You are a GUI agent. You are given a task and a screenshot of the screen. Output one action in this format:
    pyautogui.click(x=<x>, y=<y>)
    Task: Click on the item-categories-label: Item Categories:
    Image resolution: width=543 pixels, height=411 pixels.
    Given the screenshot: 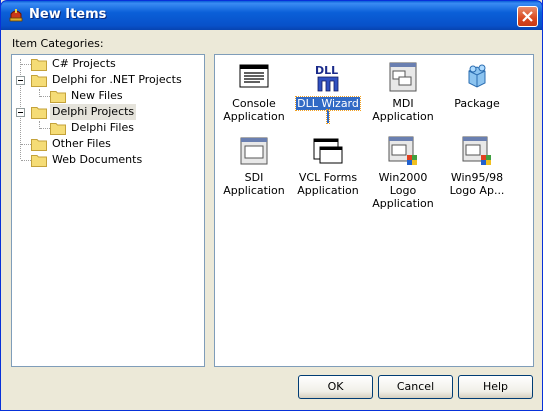 What is the action you would take?
    pyautogui.click(x=58, y=43)
    